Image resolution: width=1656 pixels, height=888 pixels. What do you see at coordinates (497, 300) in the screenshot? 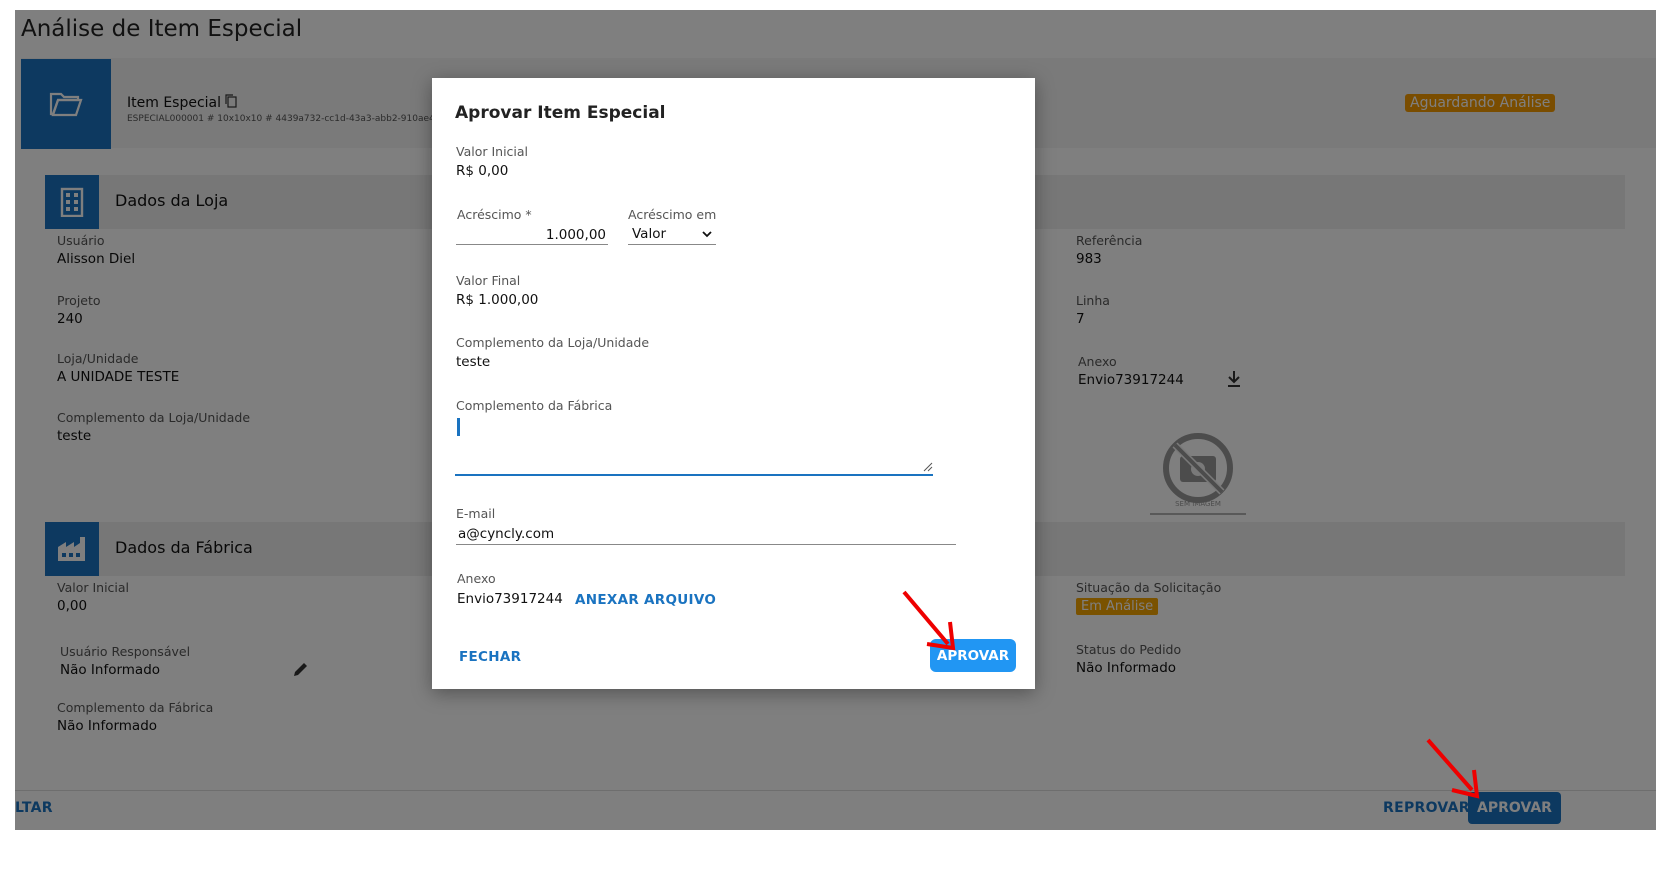
I see `valor-final-value: R$ 1.000,00` at bounding box center [497, 300].